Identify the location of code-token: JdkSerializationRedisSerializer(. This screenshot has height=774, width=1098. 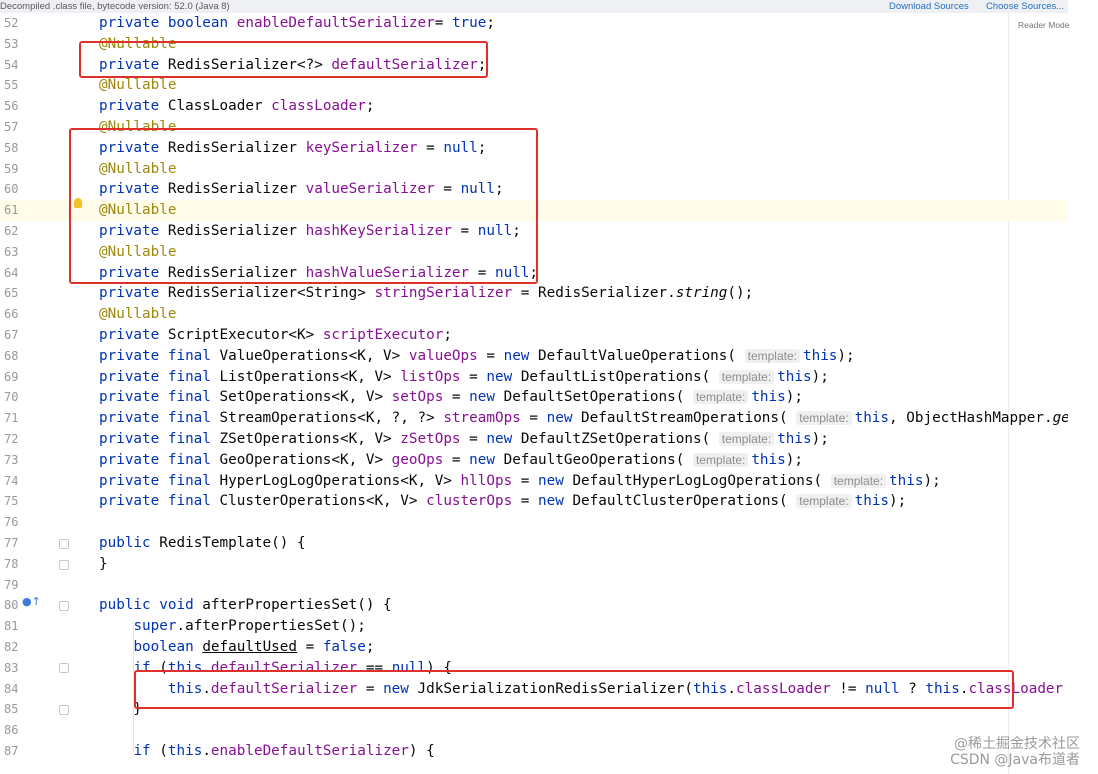
(555, 688).